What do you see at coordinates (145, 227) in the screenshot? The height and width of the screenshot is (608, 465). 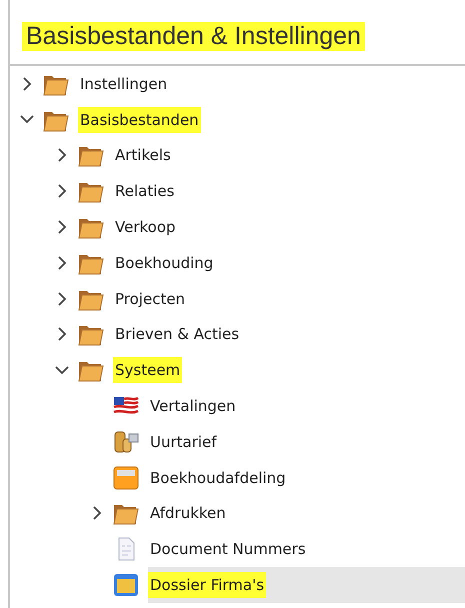 I see `tree-item: Verkoop` at bounding box center [145, 227].